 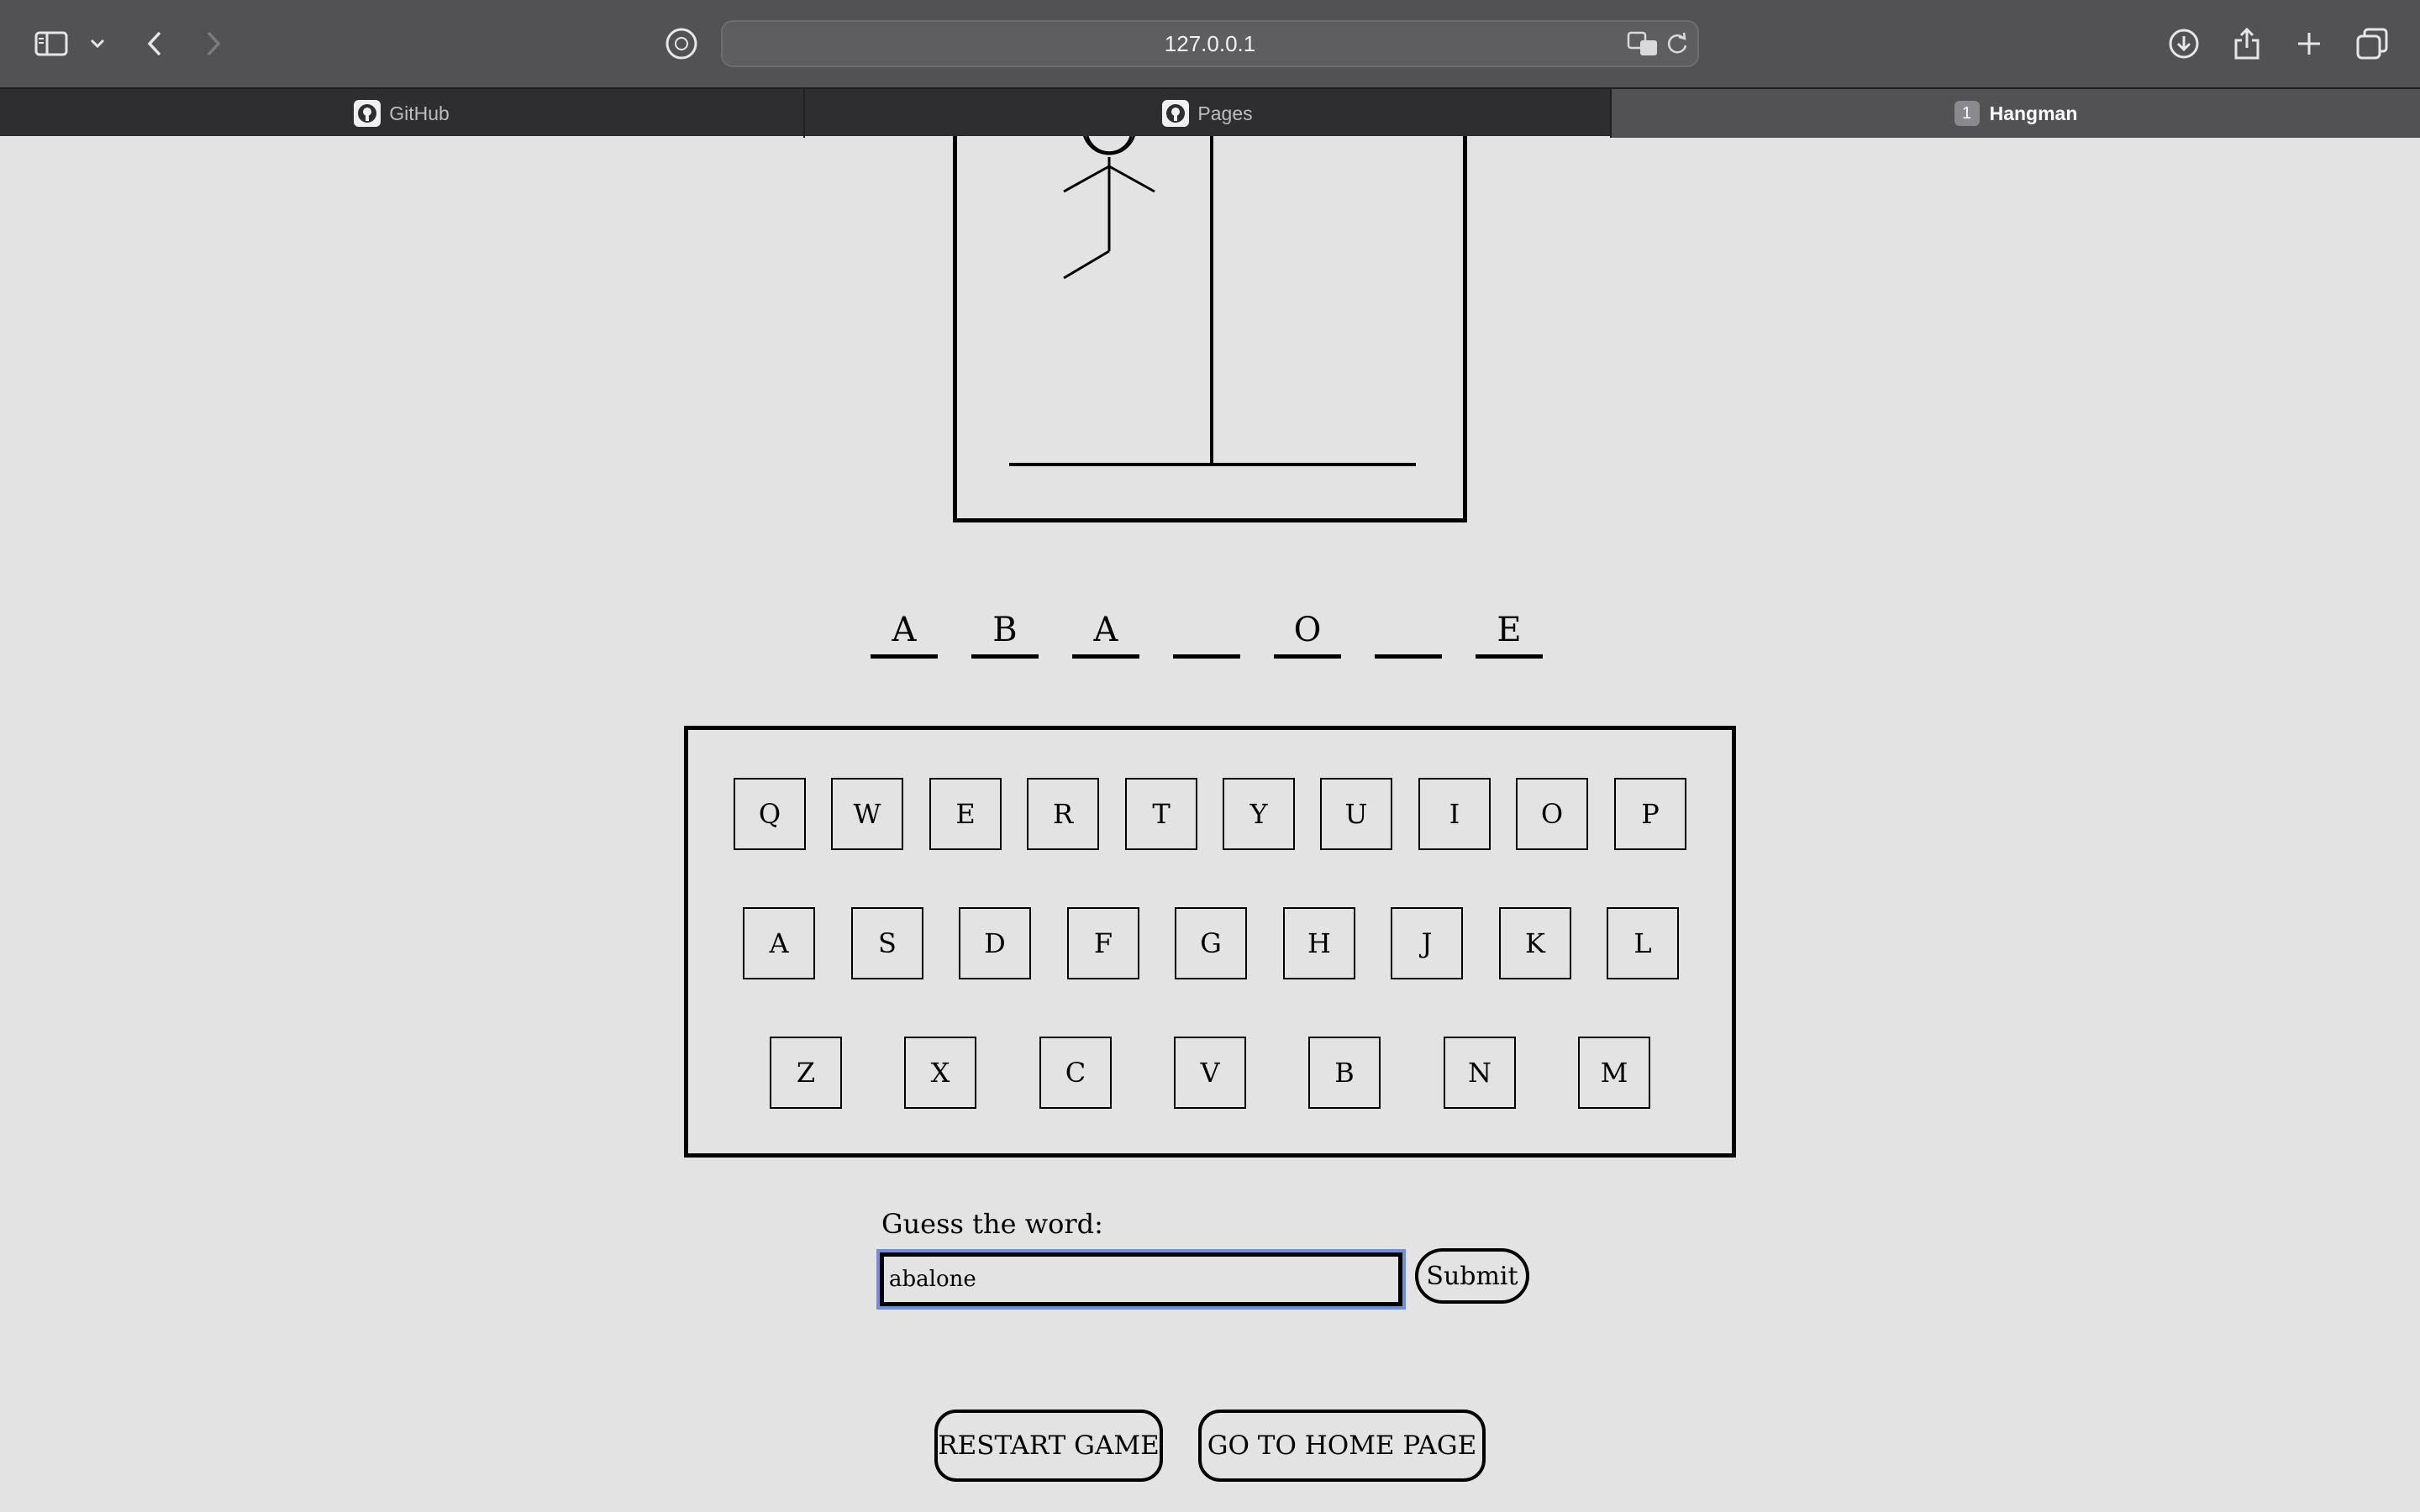 I want to click on tab-bar: GitHub Pages 1 Hangman, so click(x=1210, y=112).